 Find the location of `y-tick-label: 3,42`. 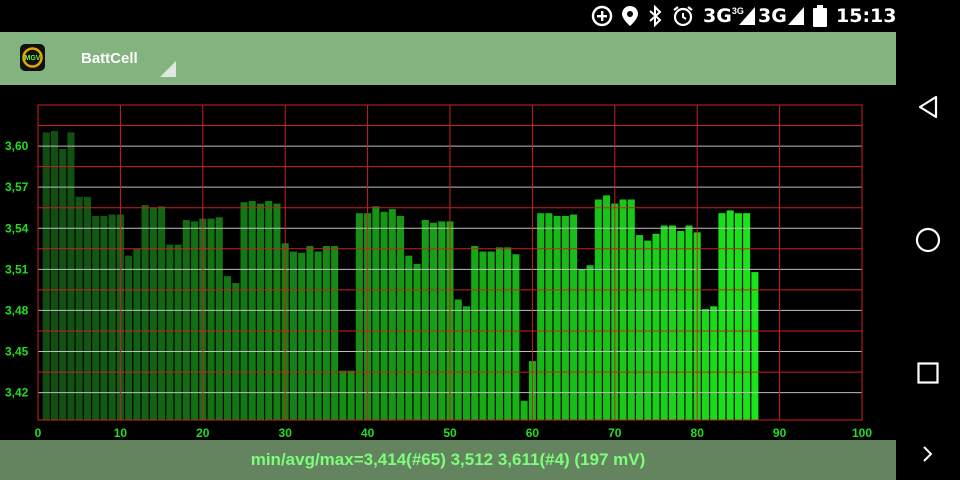

y-tick-label: 3,42 is located at coordinates (17, 393).